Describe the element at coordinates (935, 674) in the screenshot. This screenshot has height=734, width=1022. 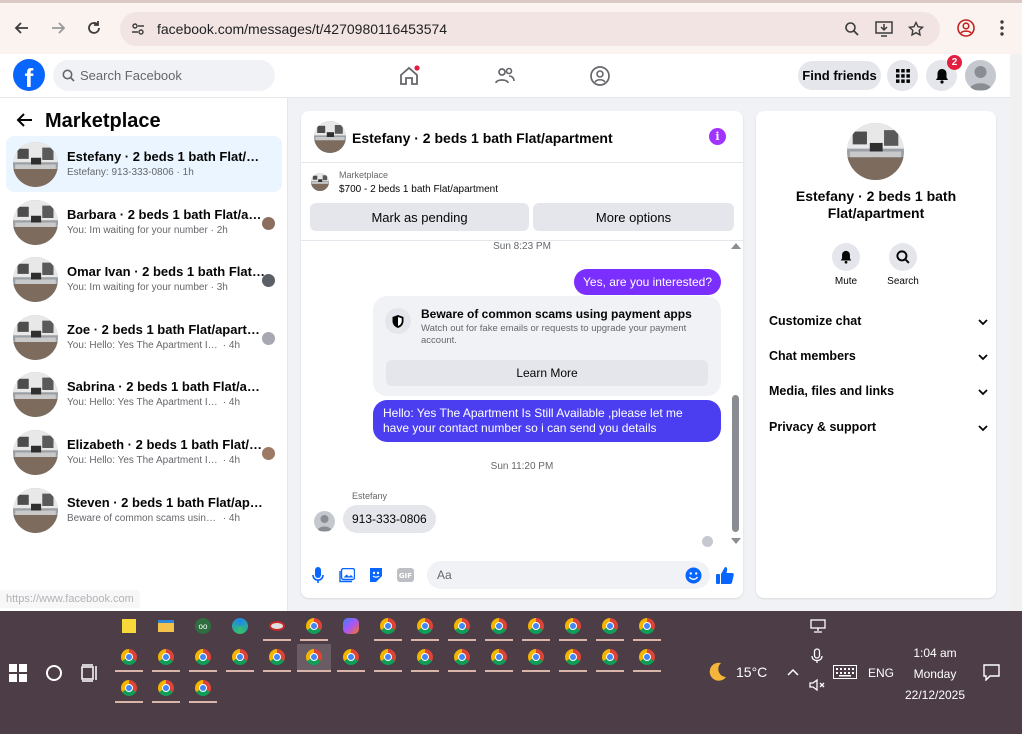
I see `system-clock: 1:04 am Monday 22/12/2025` at that location.